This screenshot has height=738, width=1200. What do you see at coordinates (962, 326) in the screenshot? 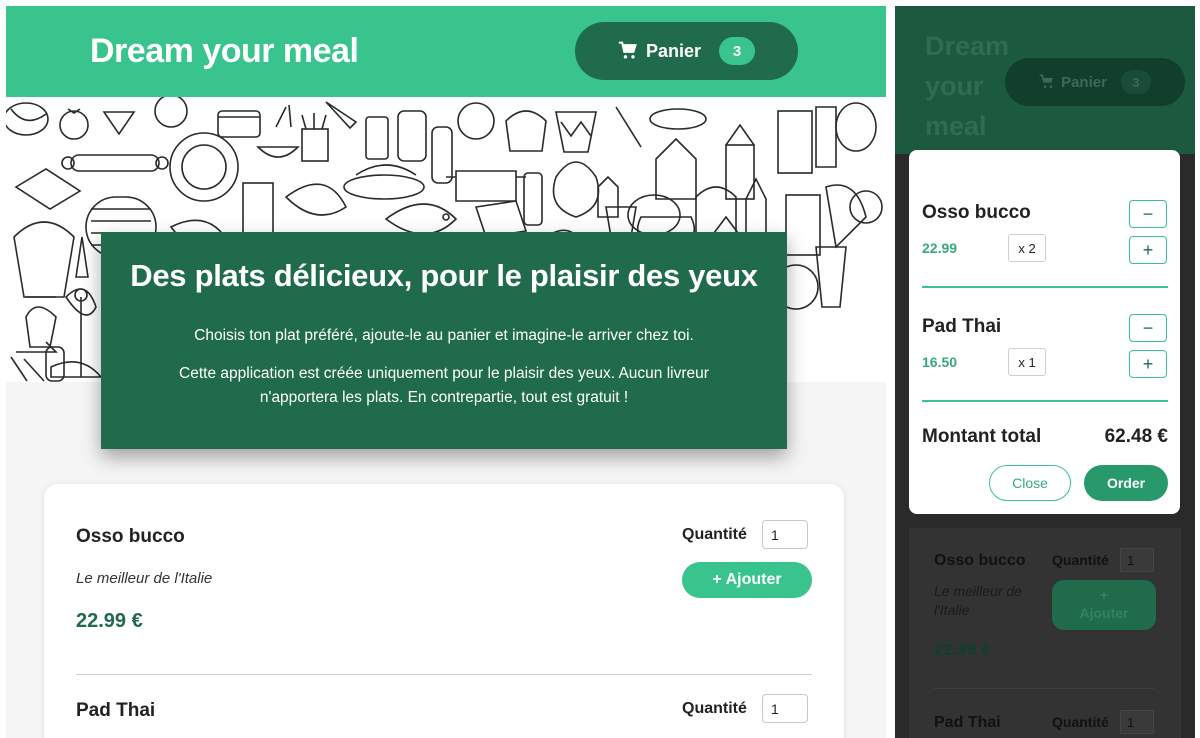
I see `cart-item-name: Pad Thai` at bounding box center [962, 326].